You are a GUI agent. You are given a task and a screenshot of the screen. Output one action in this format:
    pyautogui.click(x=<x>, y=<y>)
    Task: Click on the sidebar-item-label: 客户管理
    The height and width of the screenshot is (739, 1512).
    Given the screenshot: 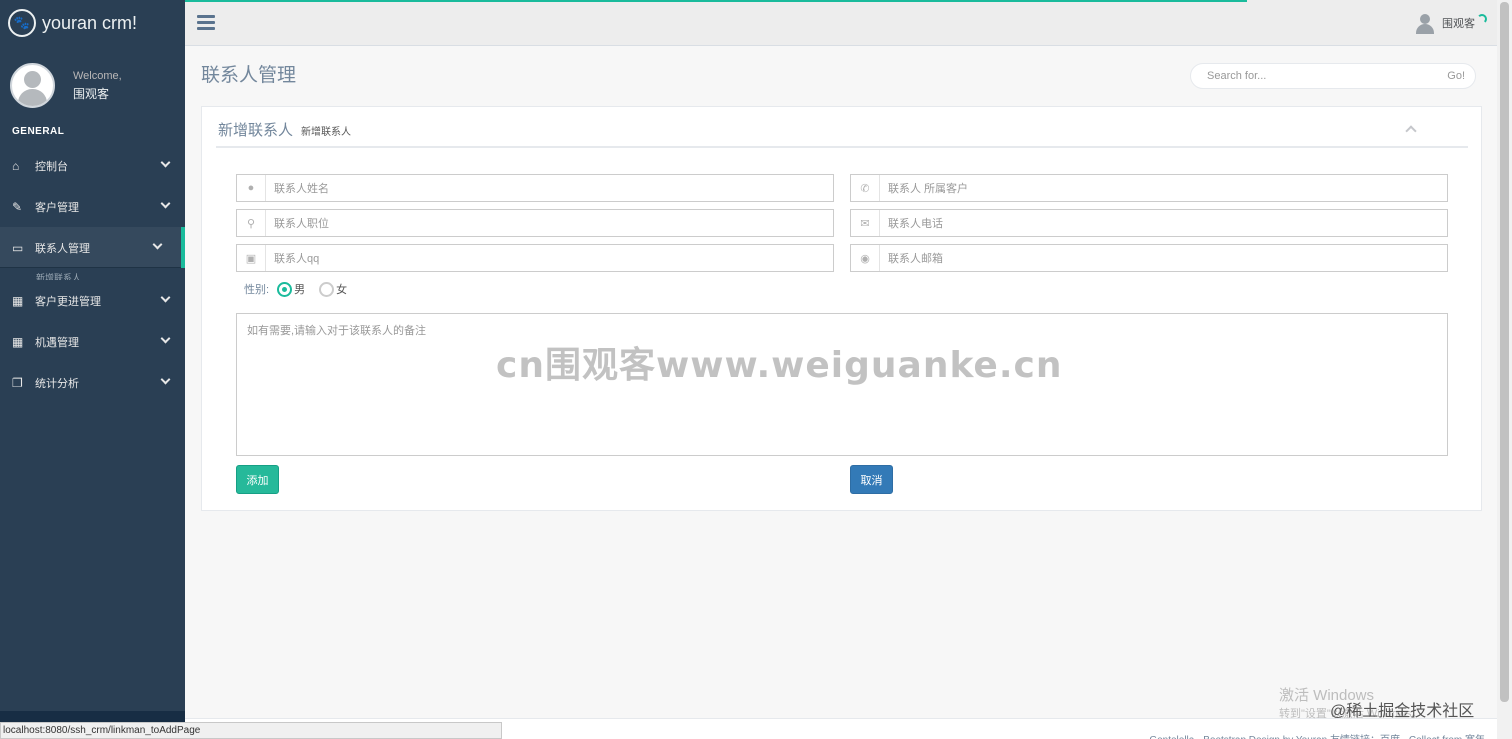 What is the action you would take?
    pyautogui.click(x=57, y=207)
    